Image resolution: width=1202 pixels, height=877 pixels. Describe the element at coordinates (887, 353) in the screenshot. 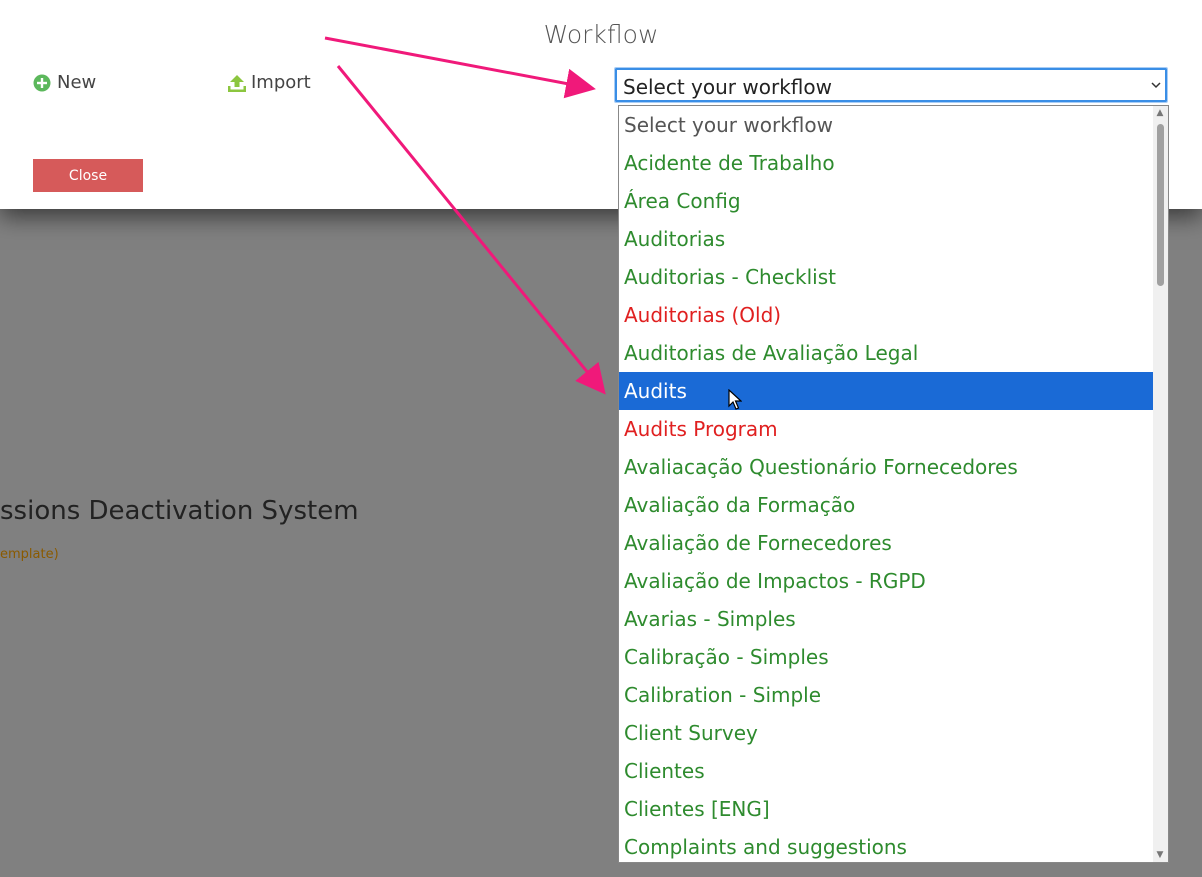

I see `dropdown-option: Auditorias de Avaliação Legal` at that location.